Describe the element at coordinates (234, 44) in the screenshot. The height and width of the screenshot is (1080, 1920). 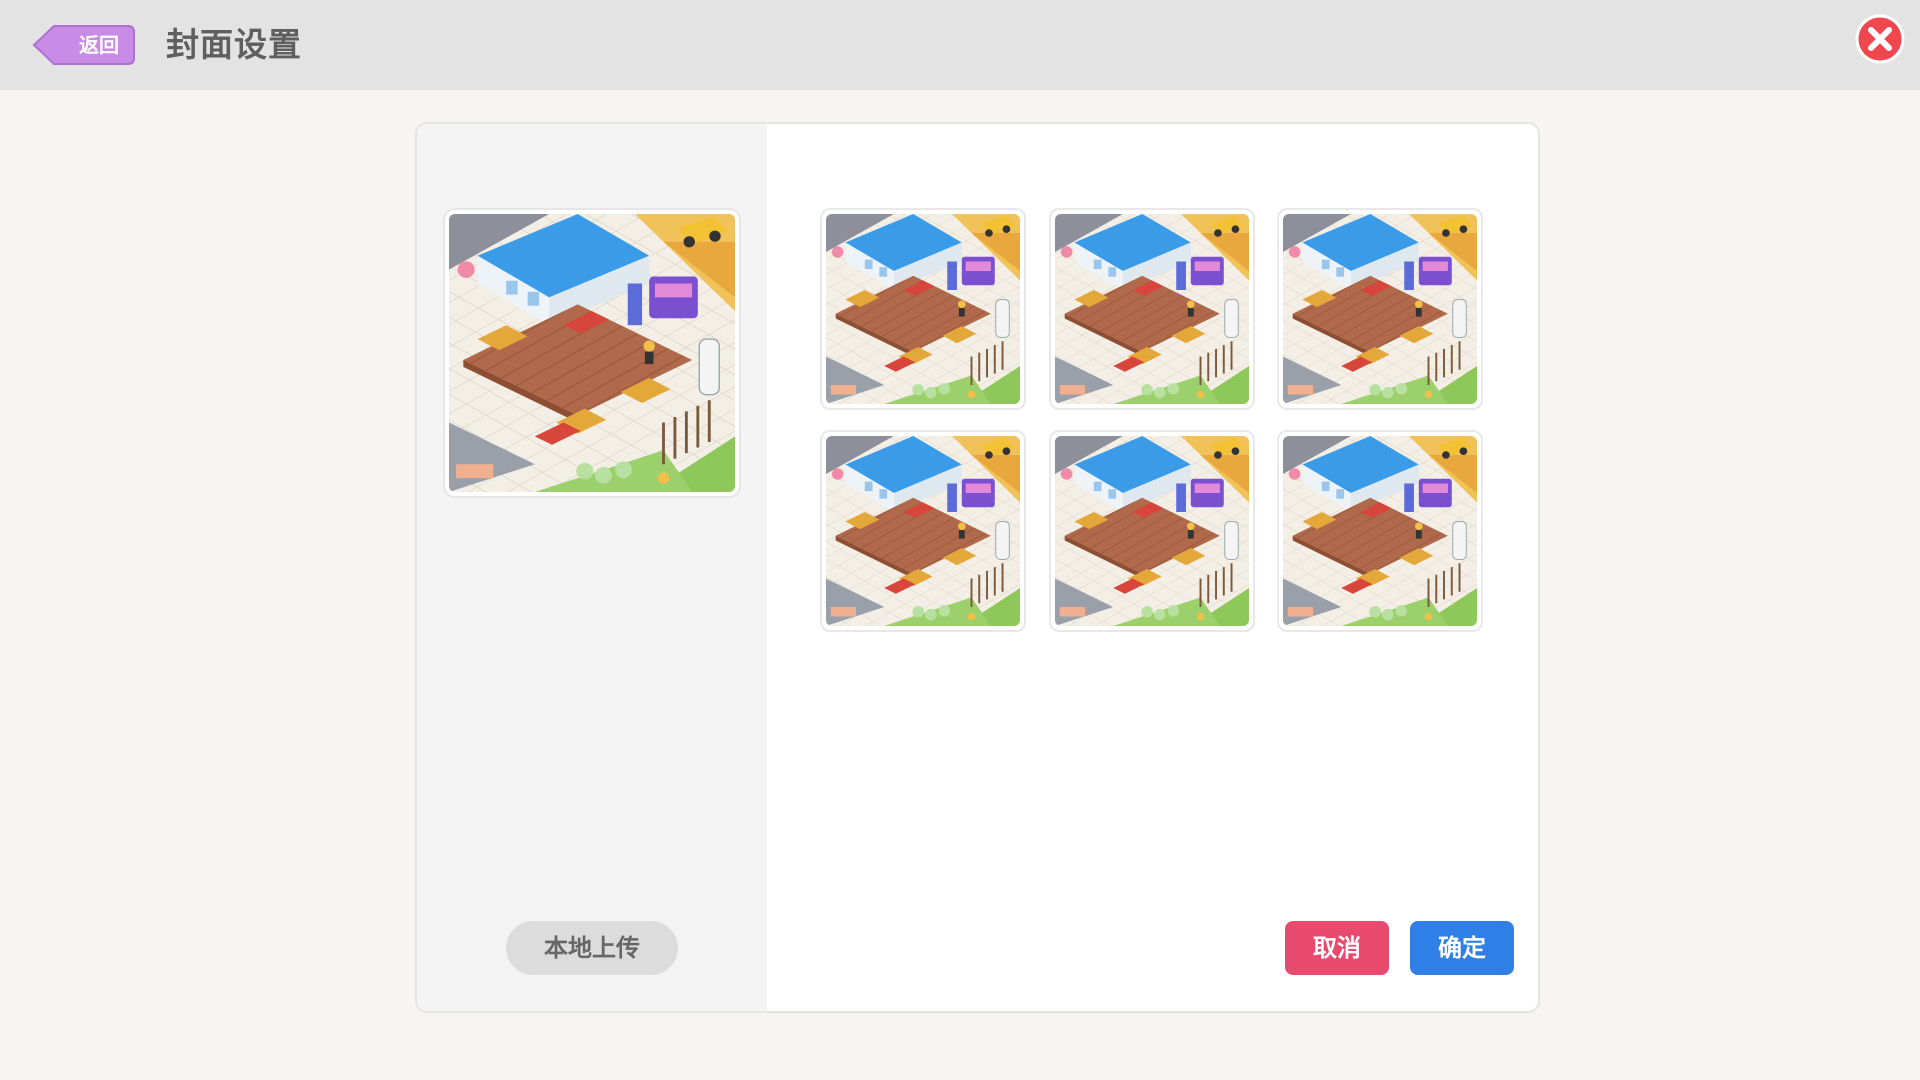
I see `page-title: 封面设置` at that location.